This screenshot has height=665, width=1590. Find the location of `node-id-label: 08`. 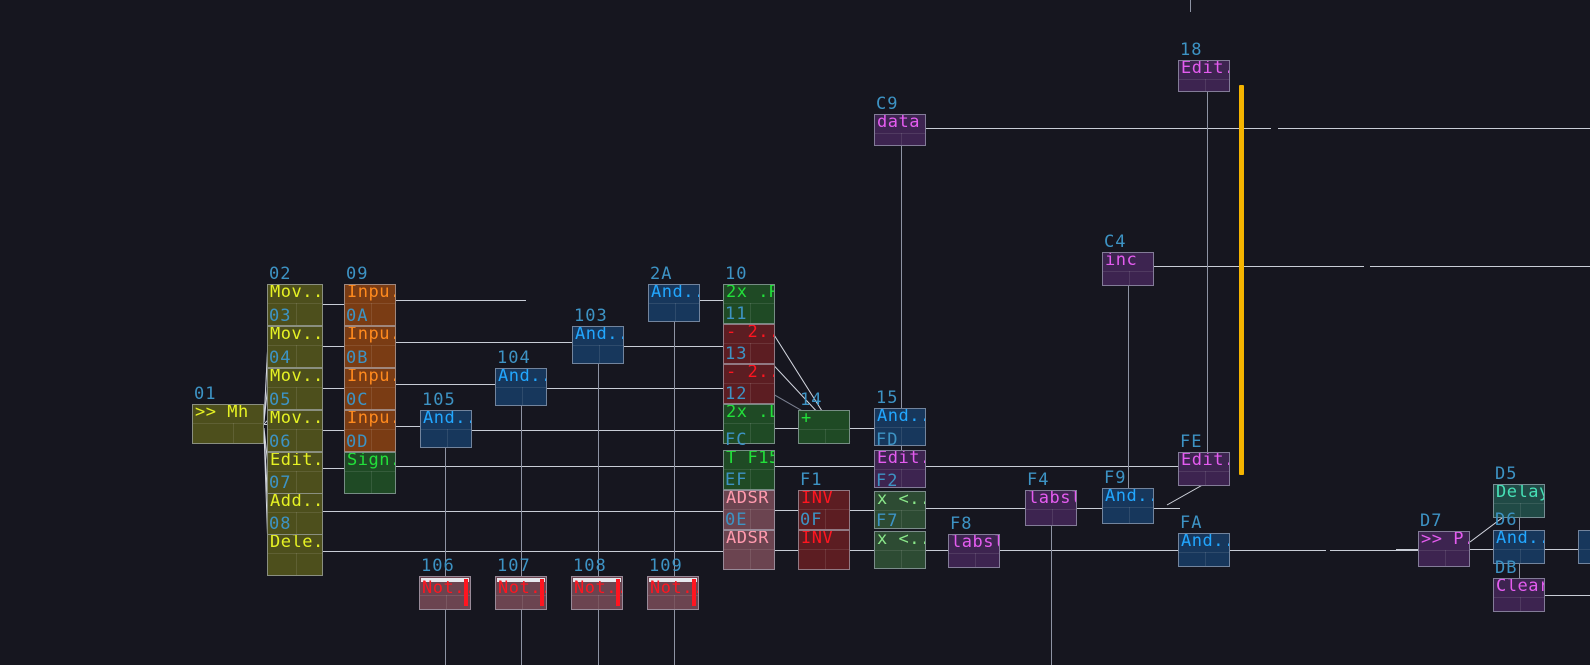

node-id-label: 08 is located at coordinates (280, 524).